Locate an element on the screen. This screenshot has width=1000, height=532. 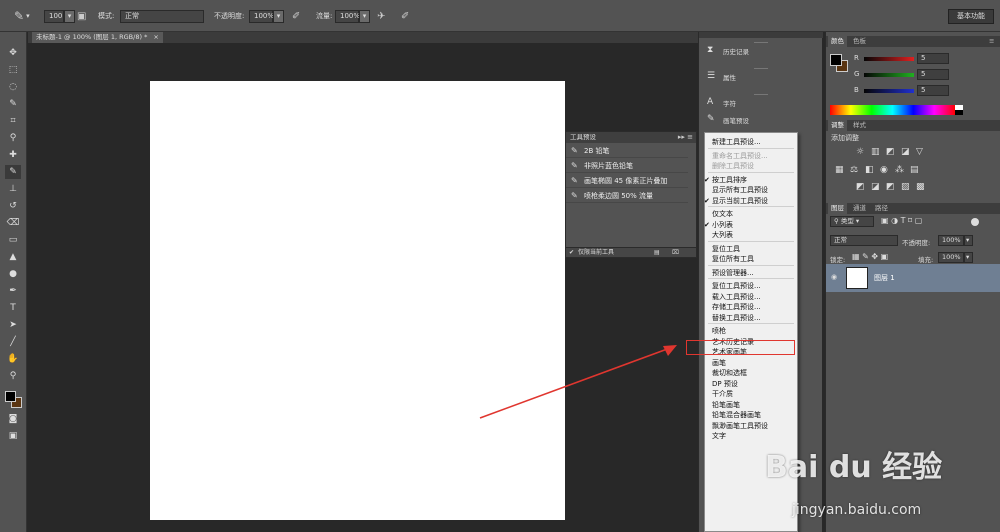
current-tool-only-checkbox: 仅限当前工具 is located at coordinates (596, 253).